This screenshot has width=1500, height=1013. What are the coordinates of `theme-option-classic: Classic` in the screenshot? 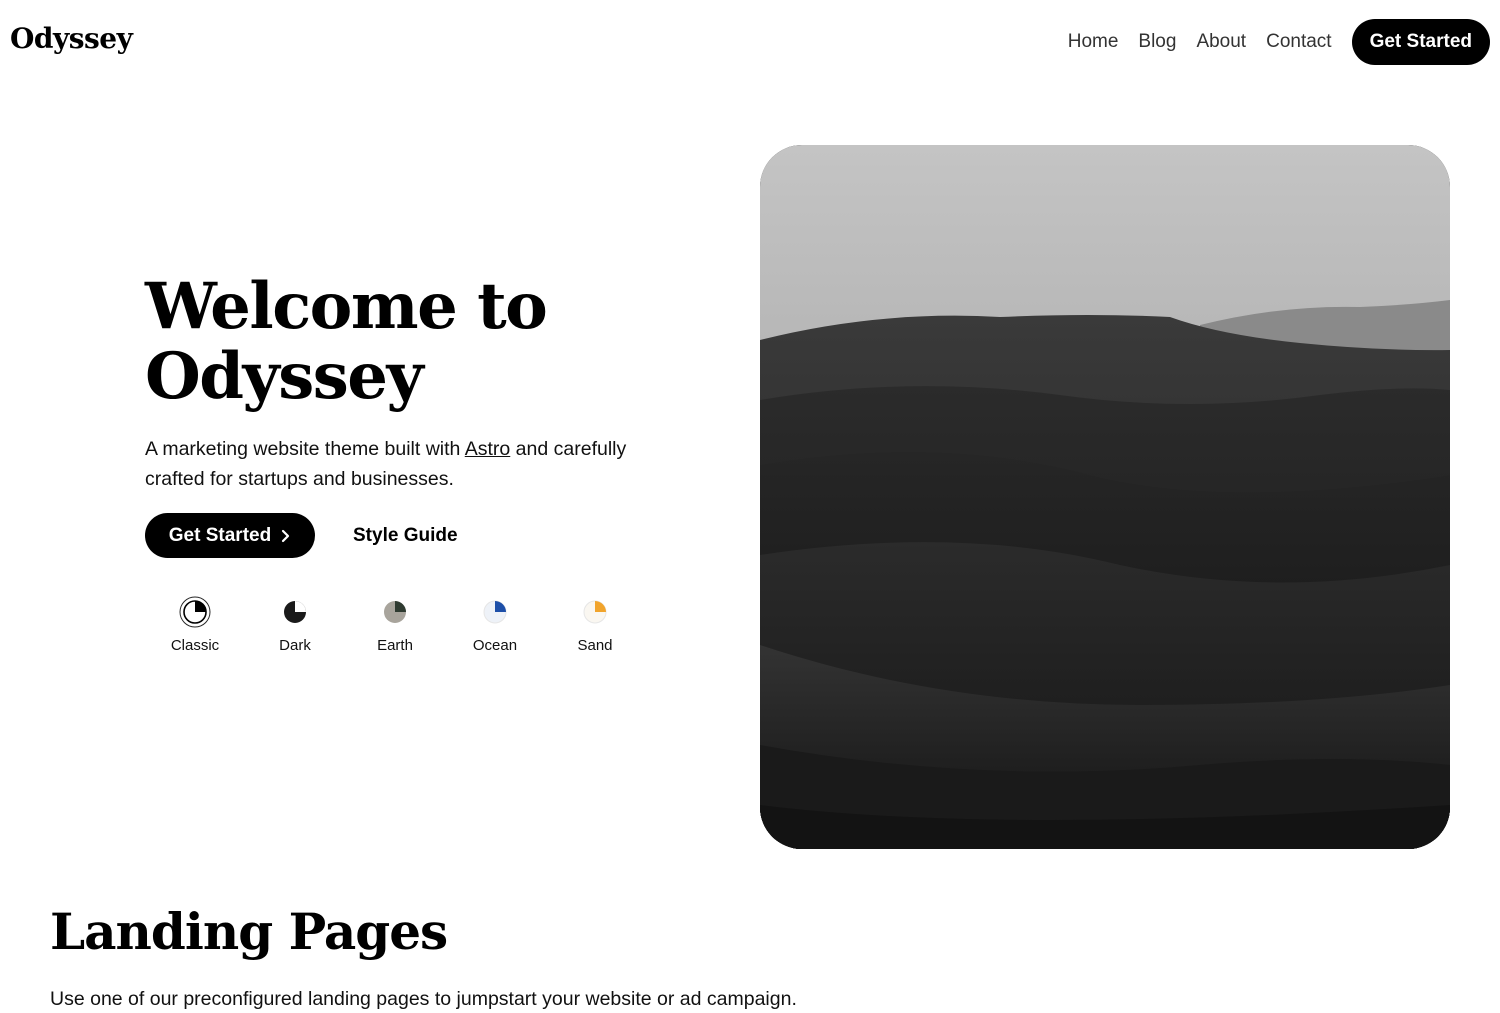 It's located at (195, 625).